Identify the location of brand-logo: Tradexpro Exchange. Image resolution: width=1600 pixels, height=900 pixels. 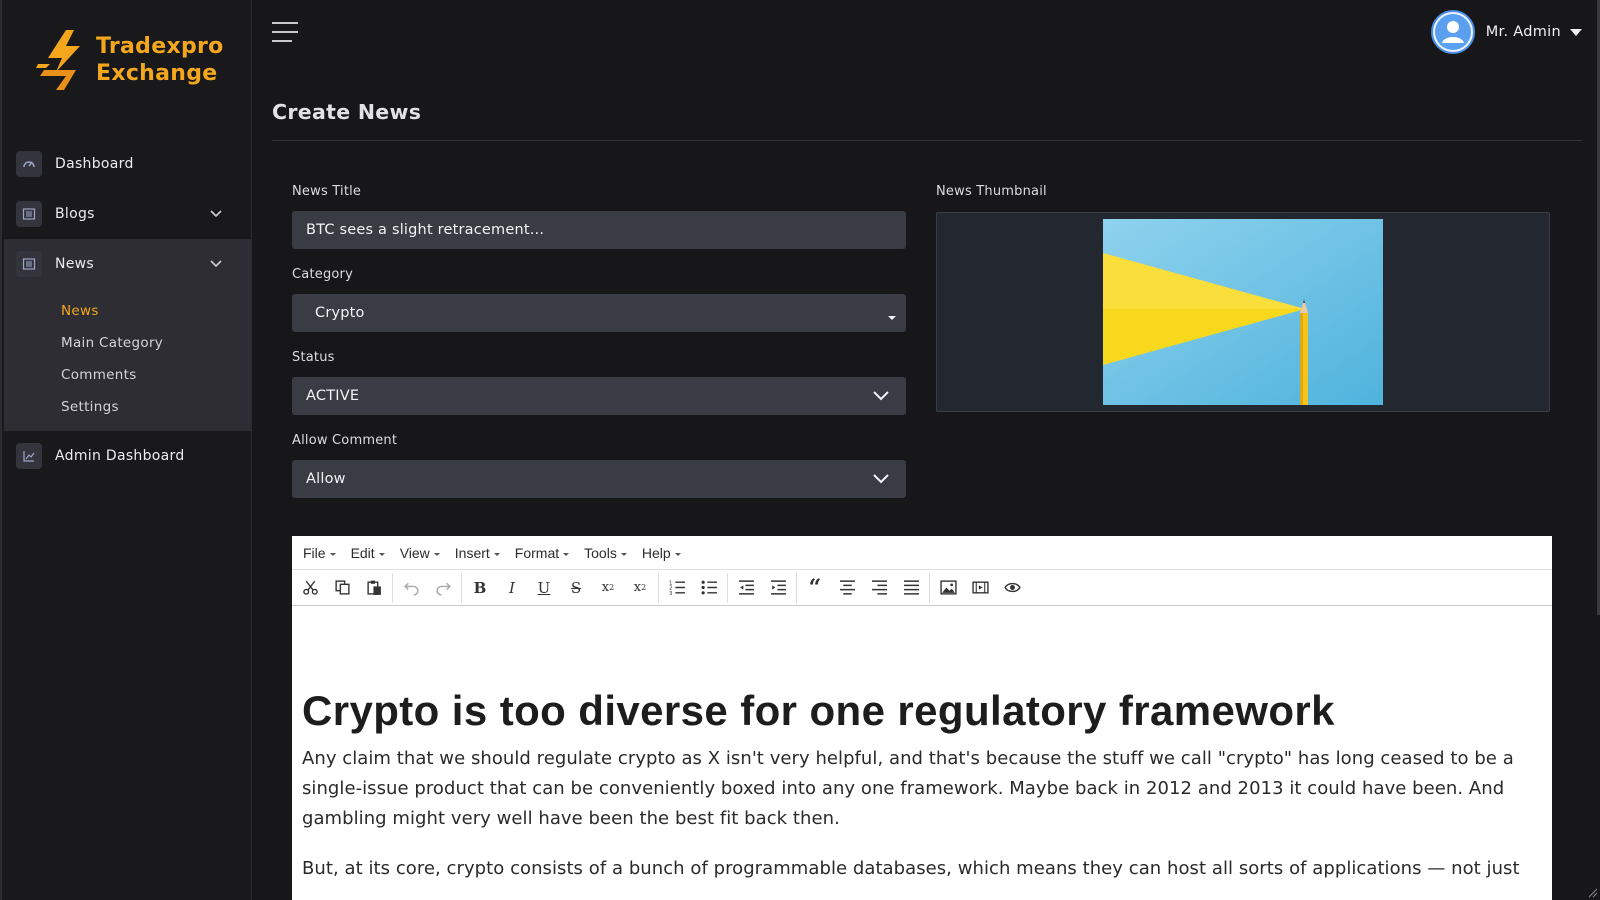
(130, 60).